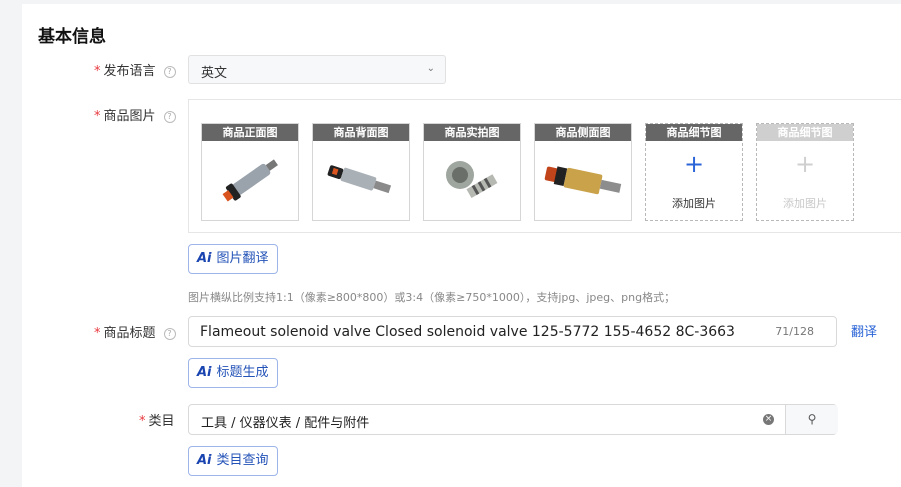 Image resolution: width=901 pixels, height=487 pixels. I want to click on images-label: 商品图片, so click(129, 116).